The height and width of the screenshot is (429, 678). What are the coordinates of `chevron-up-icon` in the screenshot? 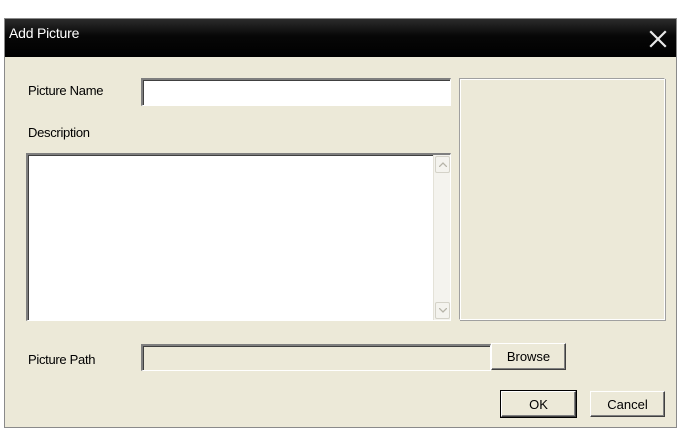 It's located at (443, 164).